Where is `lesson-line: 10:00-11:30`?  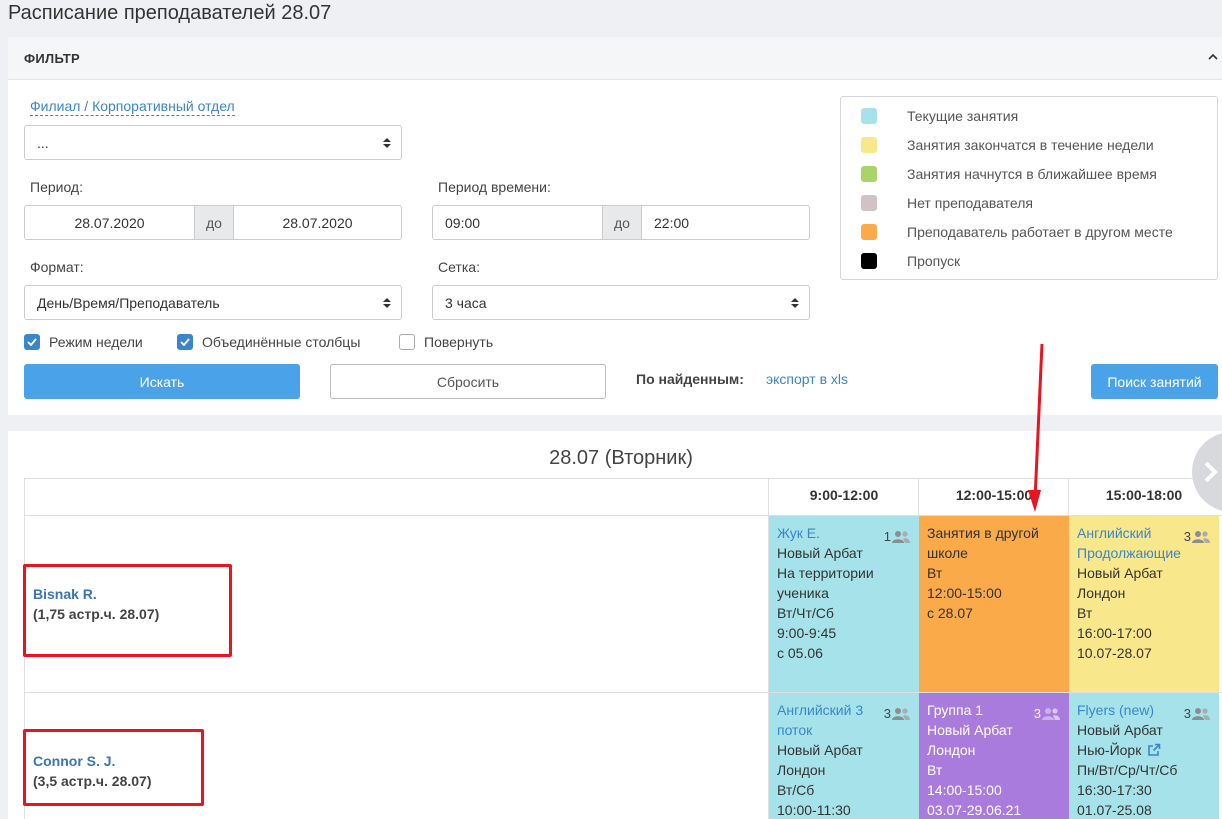
lesson-line: 10:00-11:30 is located at coordinates (814, 810).